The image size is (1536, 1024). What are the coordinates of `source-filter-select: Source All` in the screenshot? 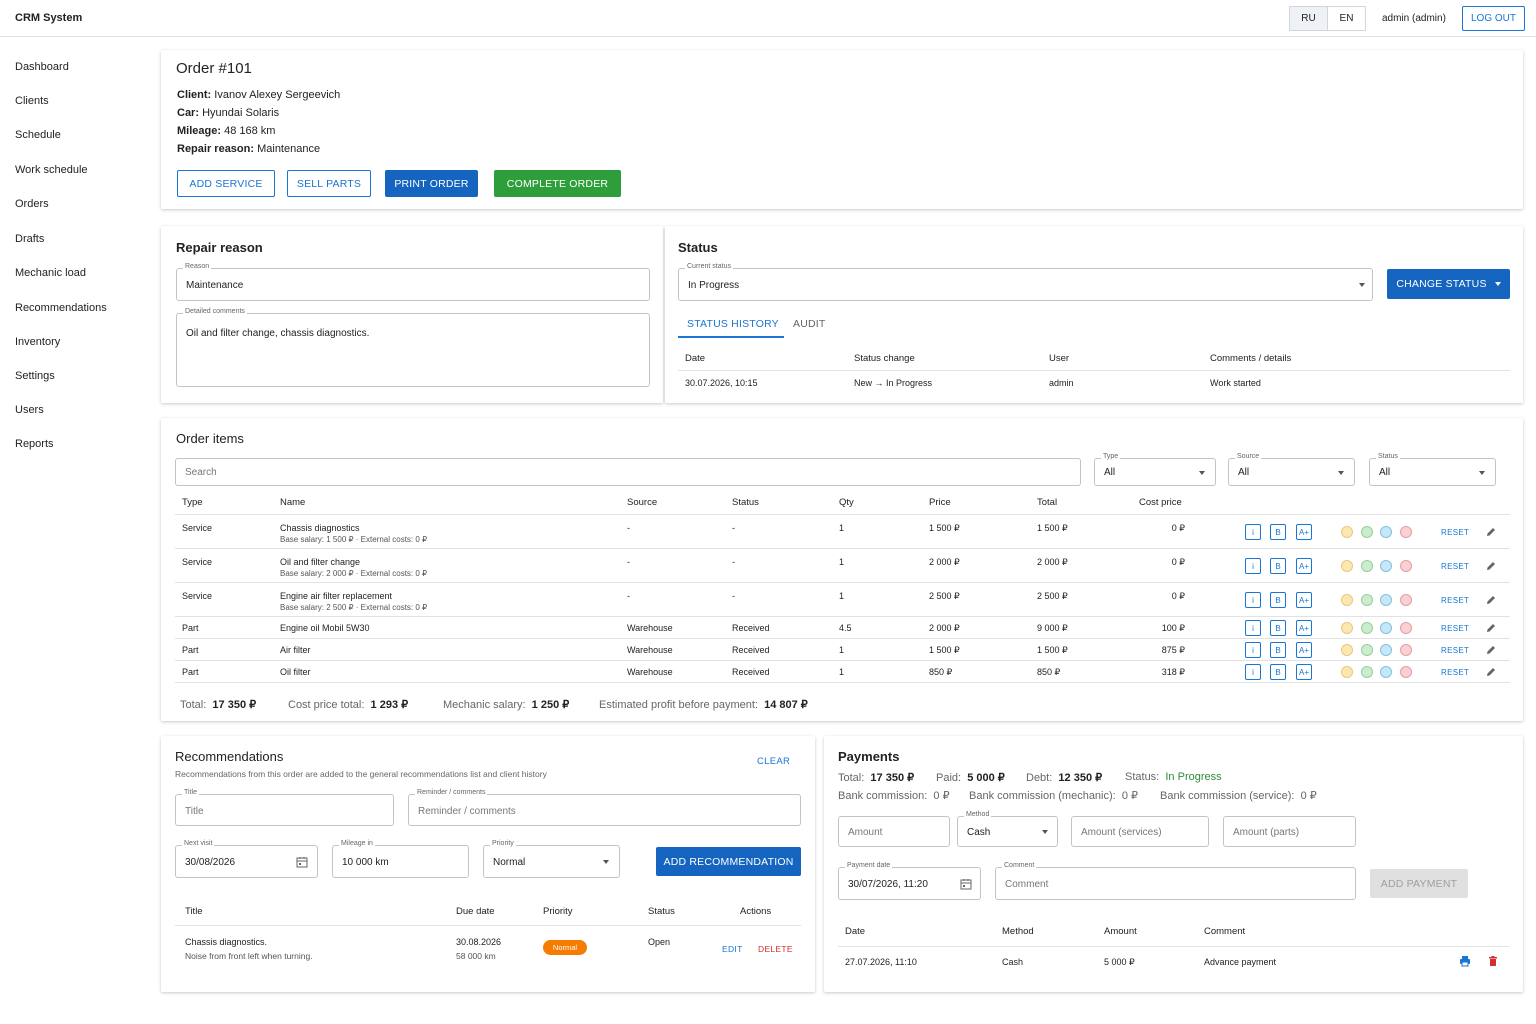 It's located at (1291, 469).